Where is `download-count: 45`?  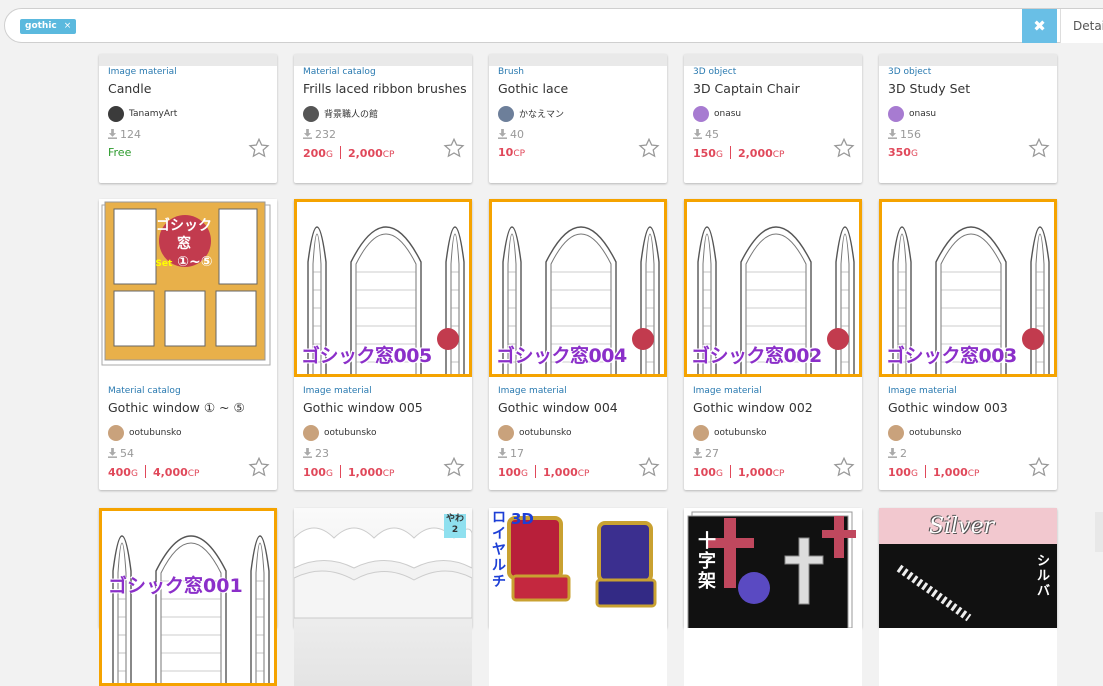
download-count: 45 is located at coordinates (706, 134).